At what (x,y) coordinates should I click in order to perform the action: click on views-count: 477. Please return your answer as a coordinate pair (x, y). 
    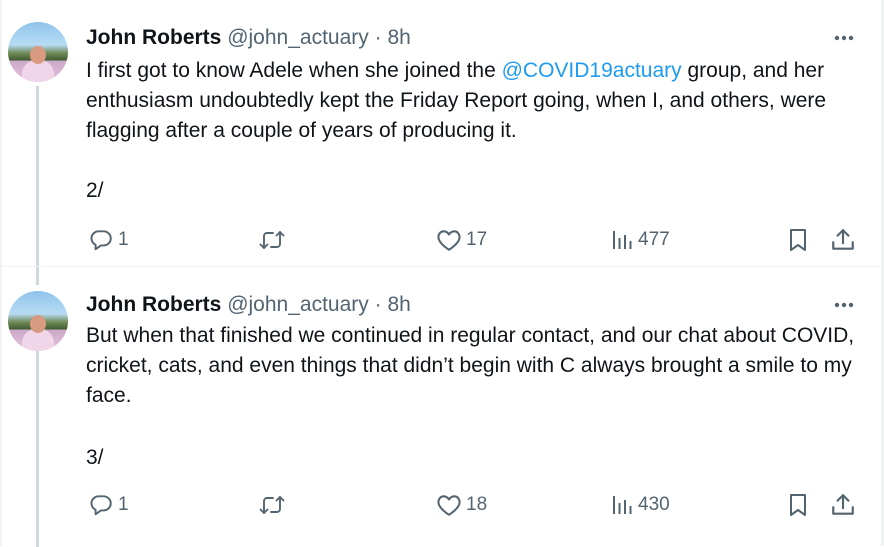
    Looking at the image, I should click on (654, 239).